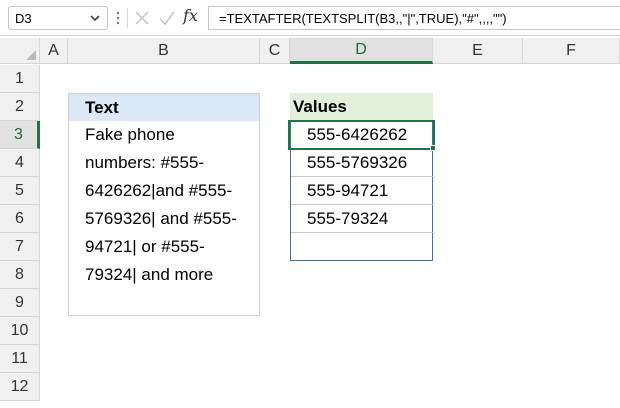  I want to click on text-line: 94721| or #555-, so click(145, 246).